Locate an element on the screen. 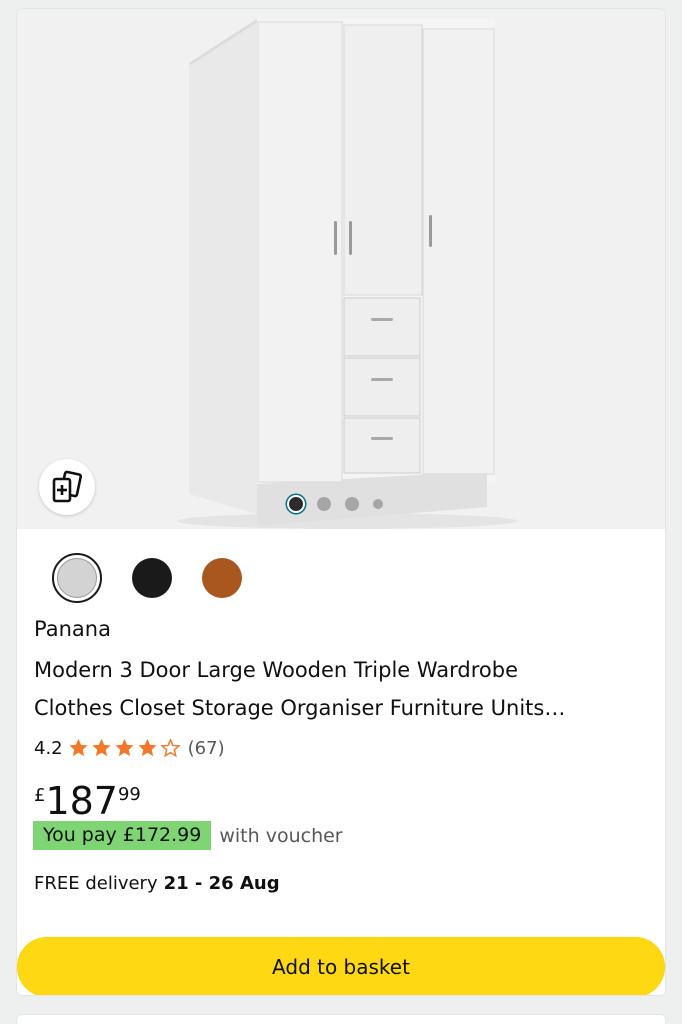  price-currency: £ is located at coordinates (40, 795).